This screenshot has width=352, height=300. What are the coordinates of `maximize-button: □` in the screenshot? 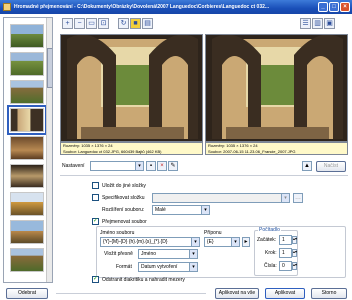 It's located at (334, 7).